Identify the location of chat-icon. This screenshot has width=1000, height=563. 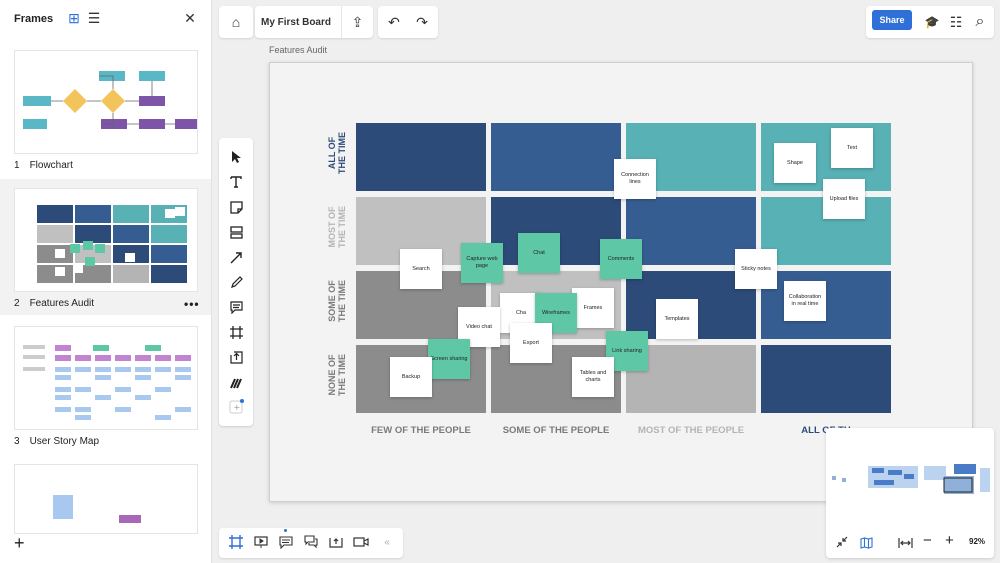
(311, 543).